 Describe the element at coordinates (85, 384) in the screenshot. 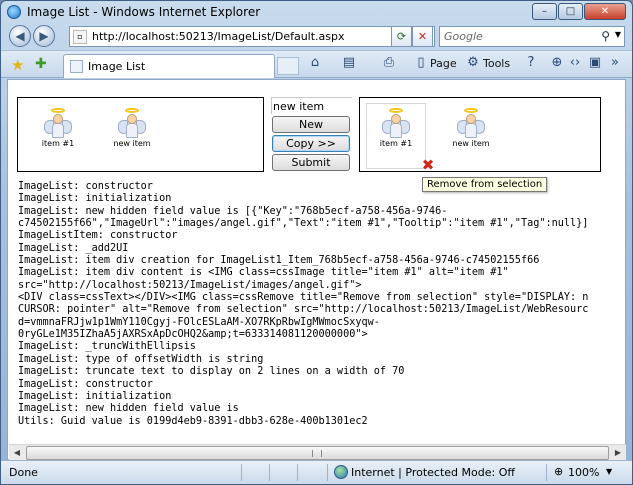

I see `log-line: ImageList: constructor` at that location.